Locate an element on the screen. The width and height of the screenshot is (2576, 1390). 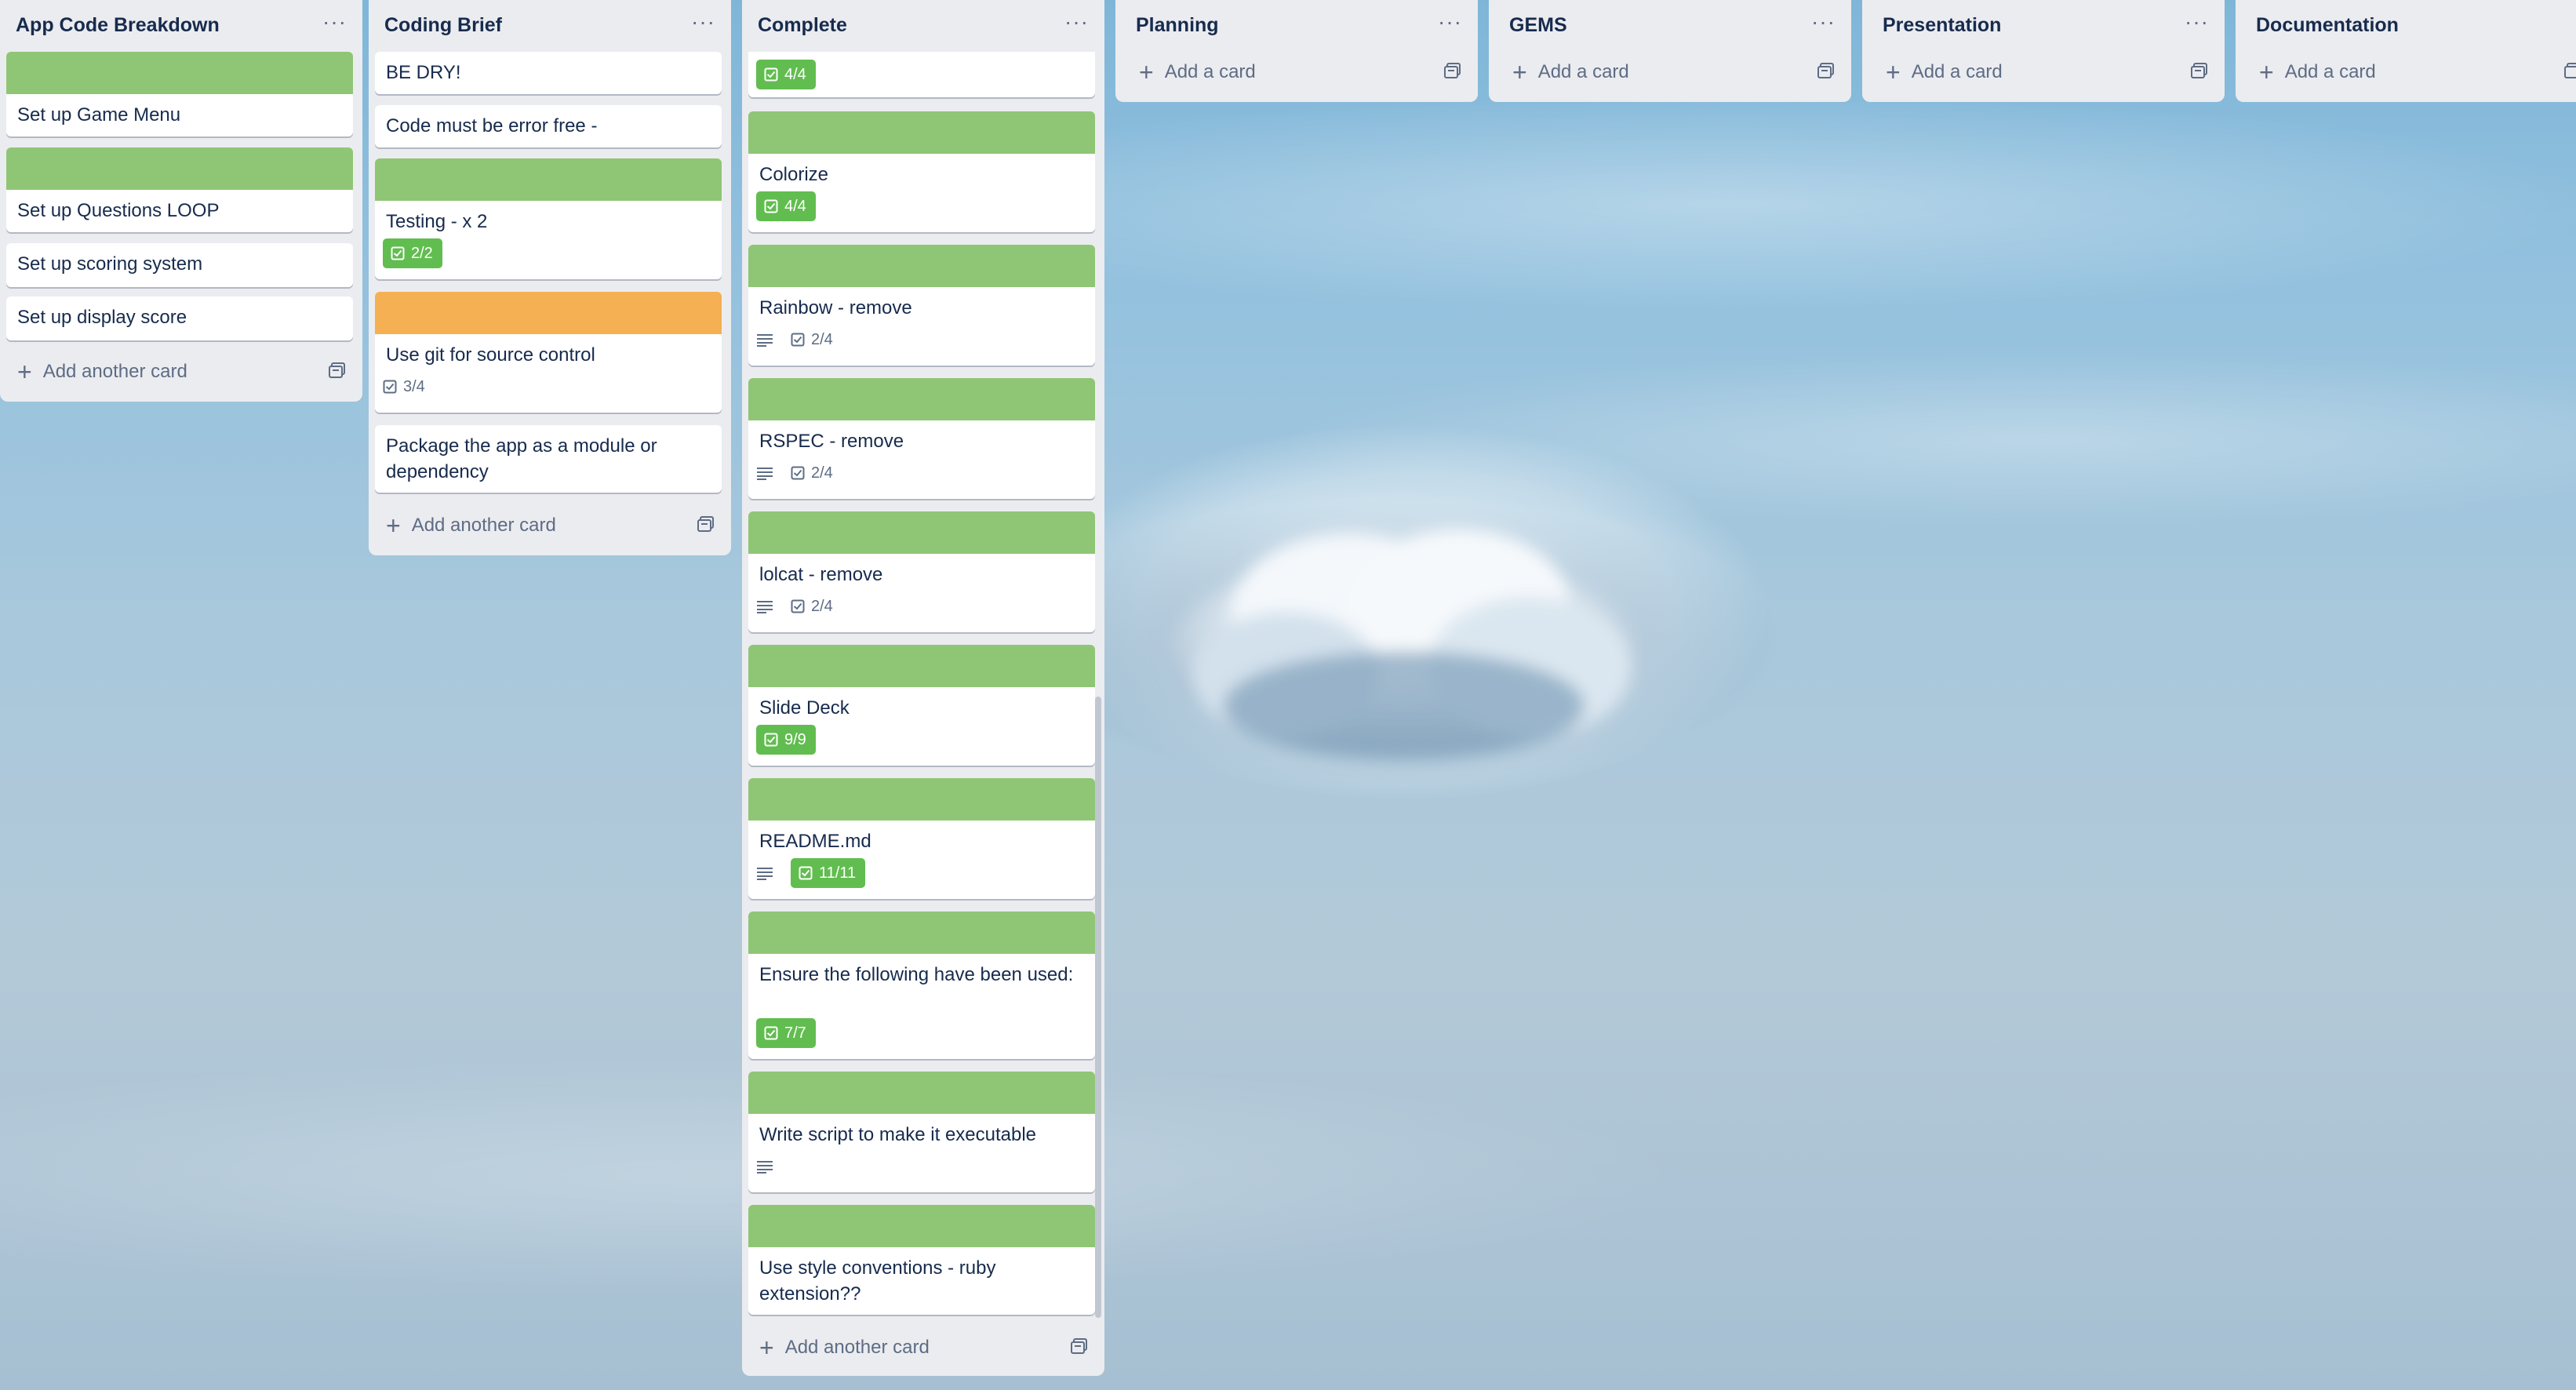
list-title: Coding Brief is located at coordinates (443, 25).